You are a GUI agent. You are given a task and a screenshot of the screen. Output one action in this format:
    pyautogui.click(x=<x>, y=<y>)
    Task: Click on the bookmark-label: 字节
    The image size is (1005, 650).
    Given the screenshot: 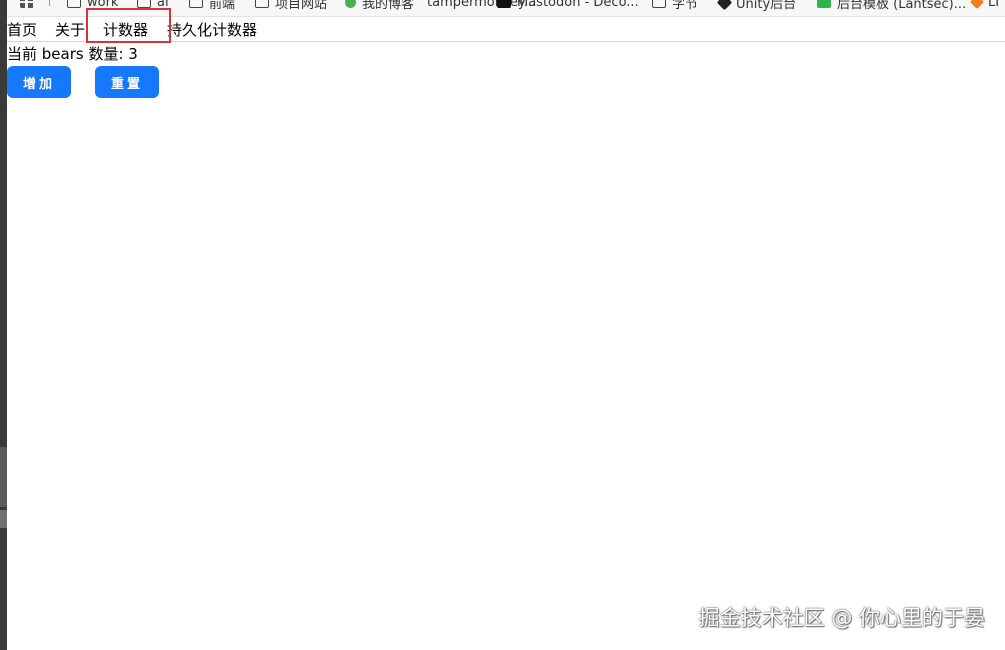 What is the action you would take?
    pyautogui.click(x=685, y=6)
    